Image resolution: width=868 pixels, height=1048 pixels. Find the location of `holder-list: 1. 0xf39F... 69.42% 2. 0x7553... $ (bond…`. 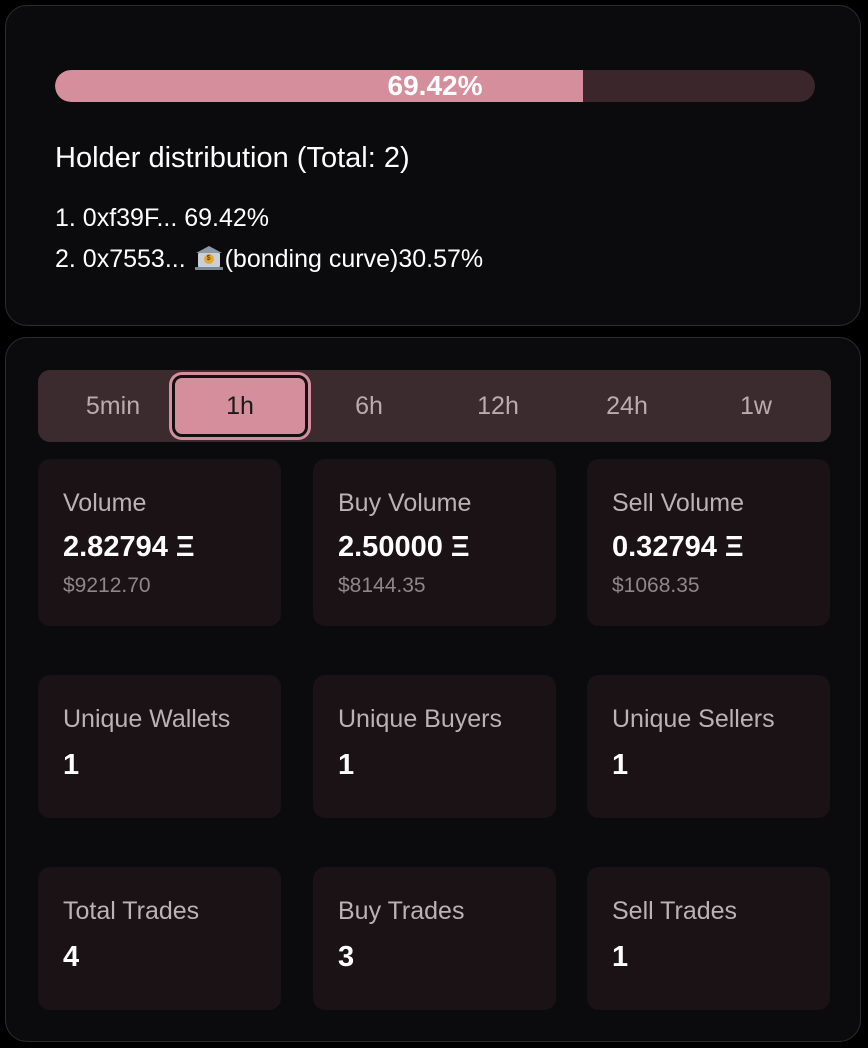

holder-list: 1. 0xf39F... 69.42% 2. 0x7553... $ (bond… is located at coordinates (269, 243).